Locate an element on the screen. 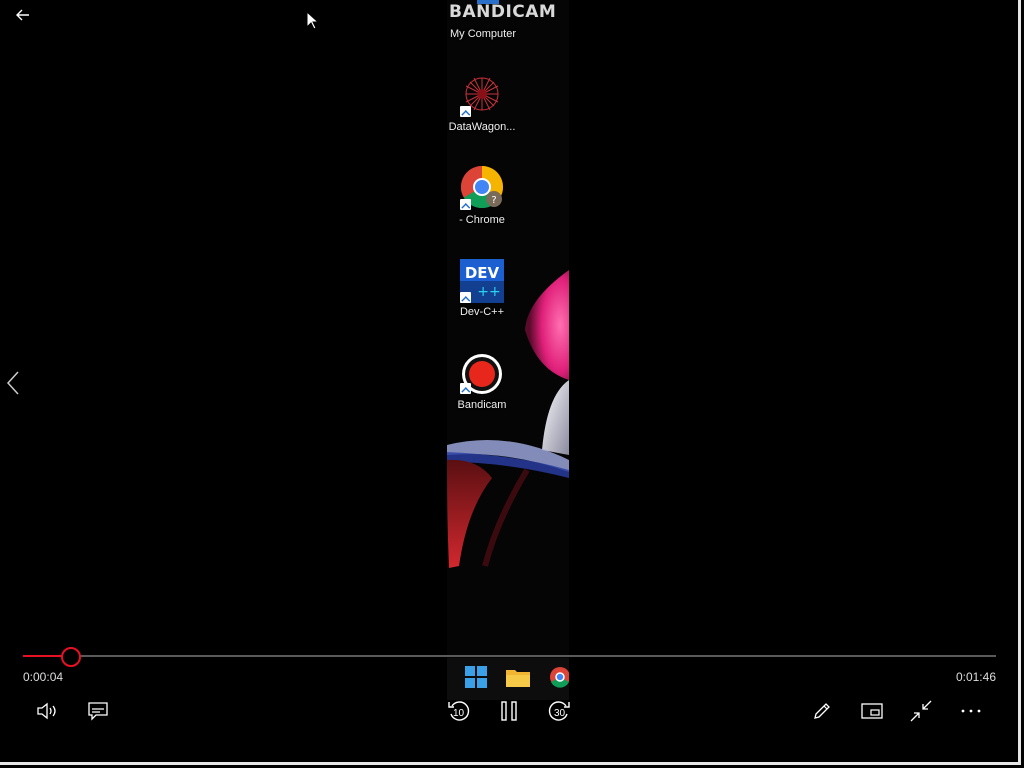 Image resolution: width=1024 pixels, height=768 pixels. exit-fullscreen-button is located at coordinates (921, 711).